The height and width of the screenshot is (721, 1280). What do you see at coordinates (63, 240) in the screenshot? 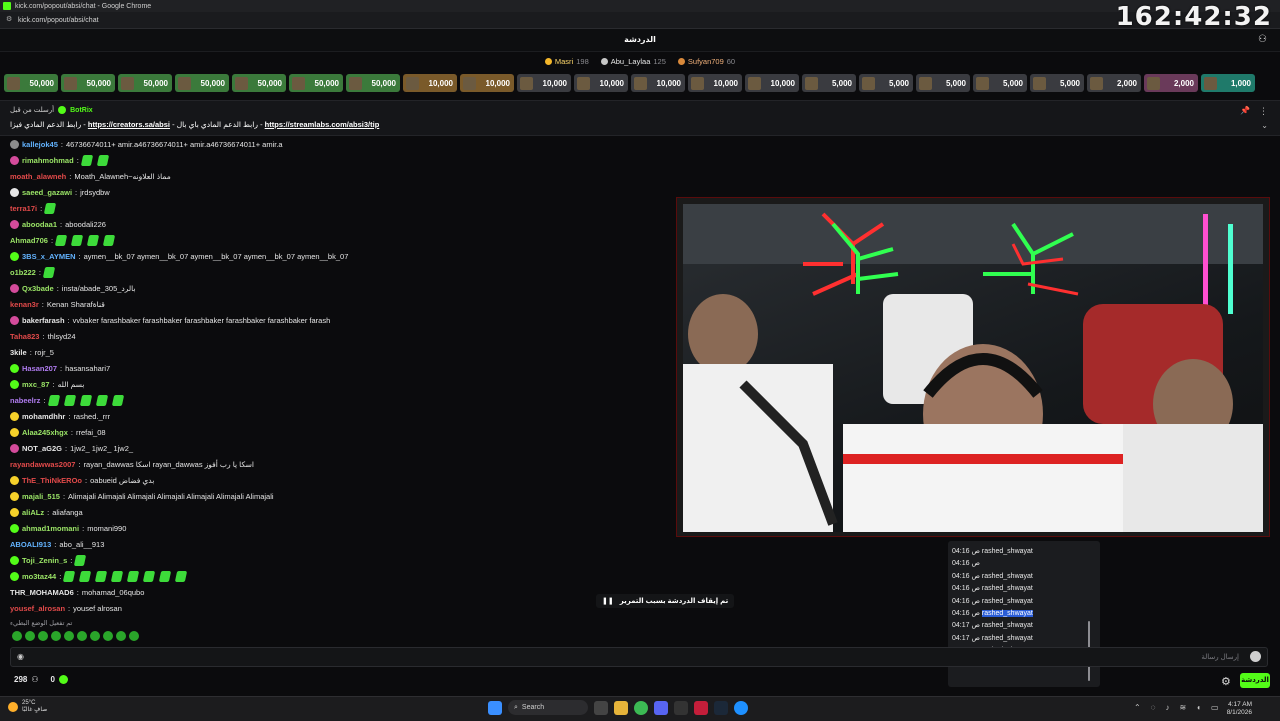
I see `chat-message: Ahmad706:` at bounding box center [63, 240].